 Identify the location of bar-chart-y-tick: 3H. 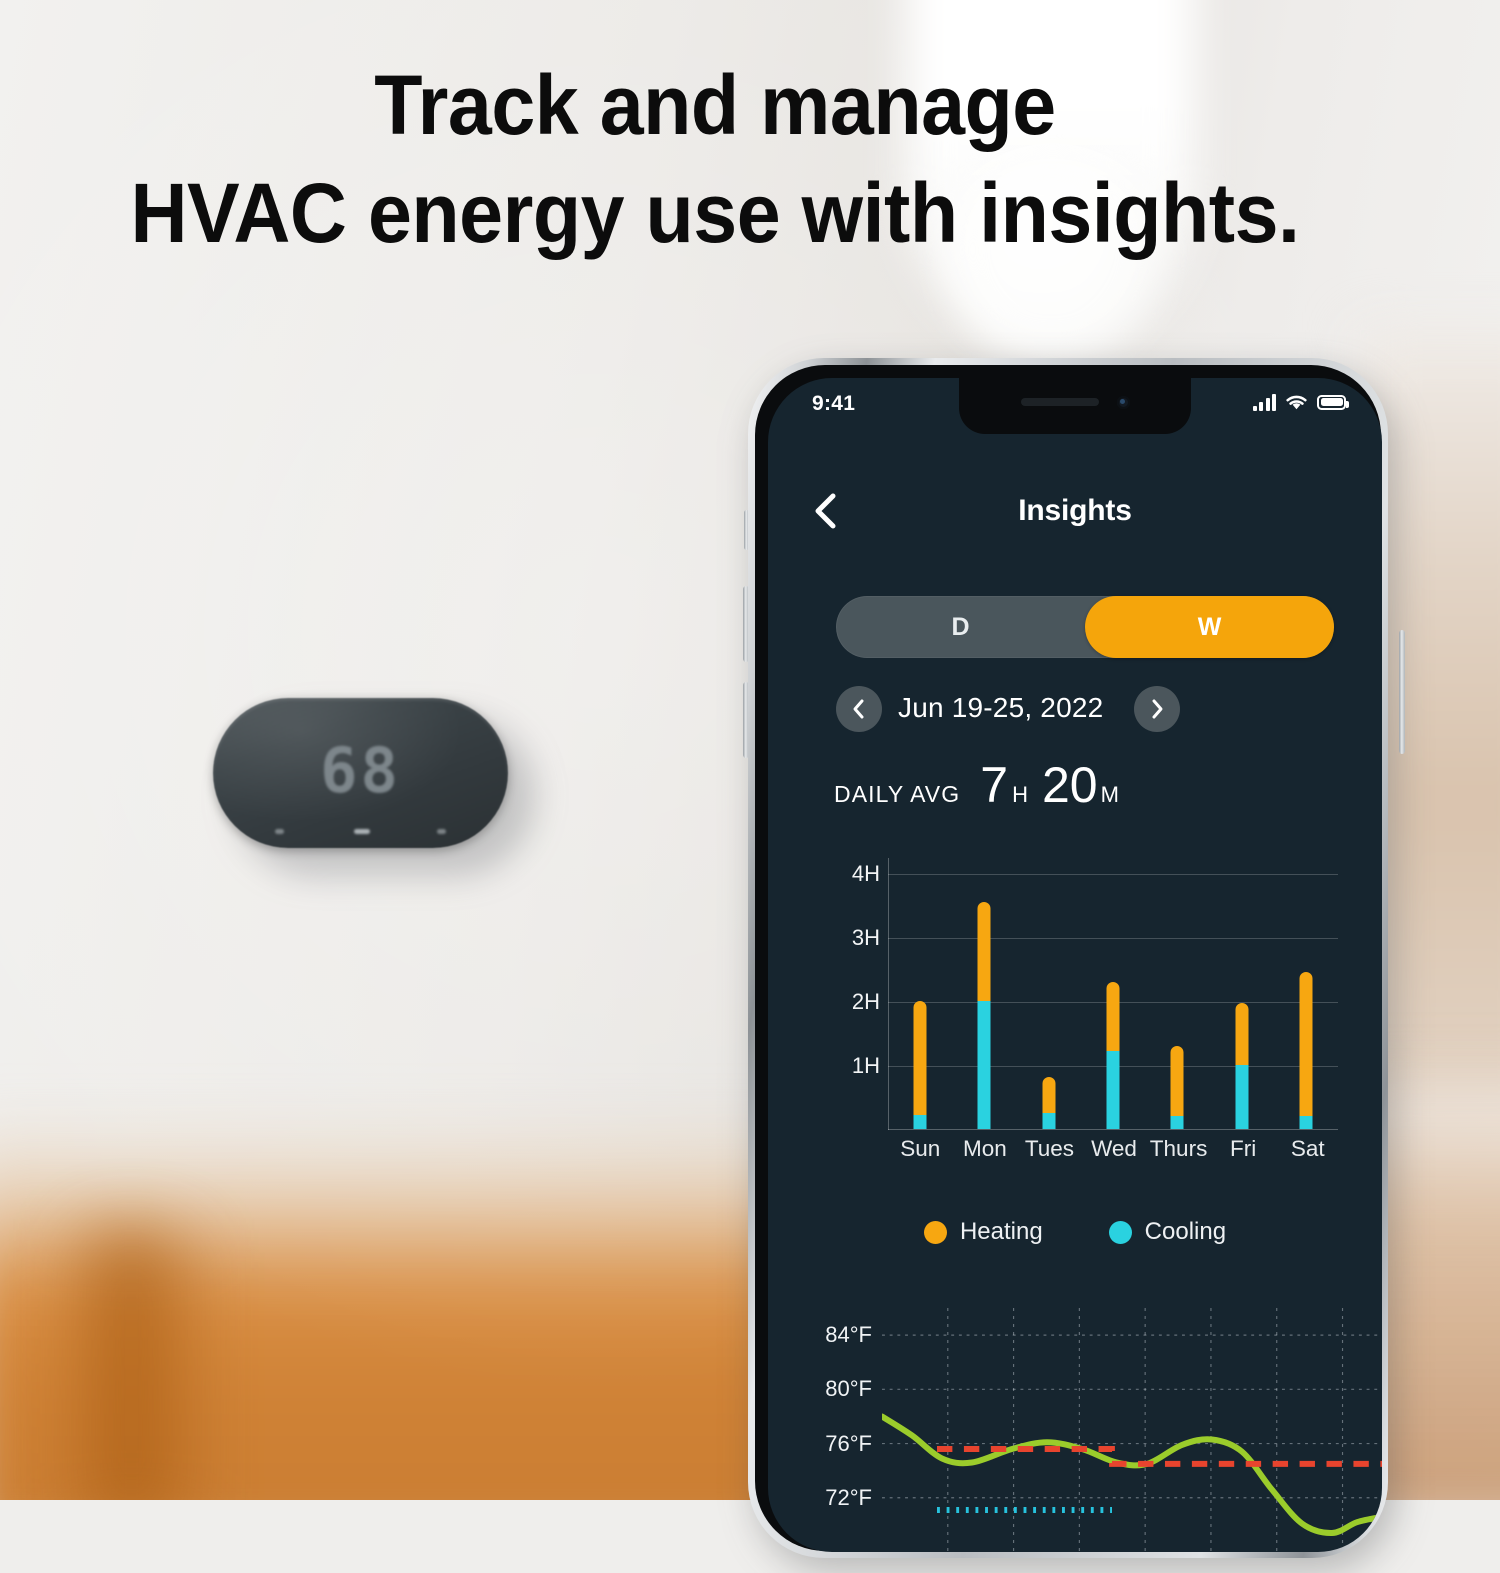
(865, 937).